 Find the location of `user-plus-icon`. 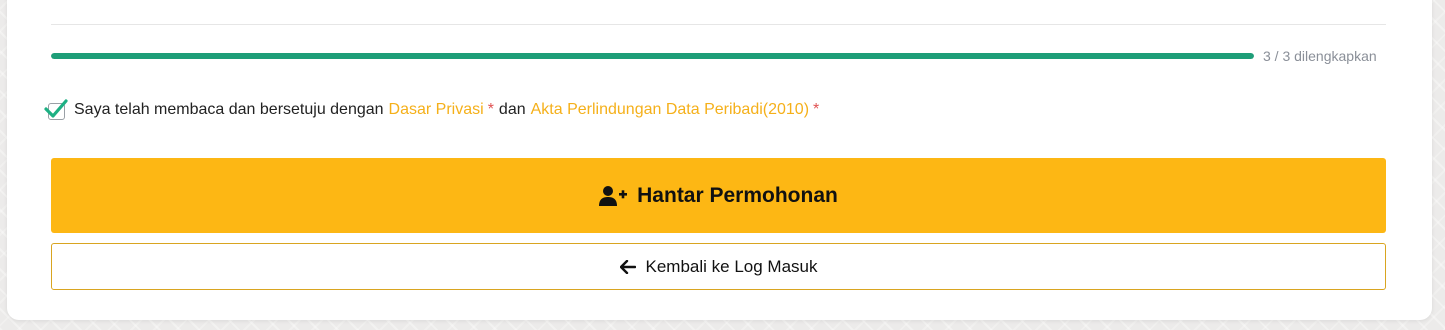

user-plus-icon is located at coordinates (613, 195).